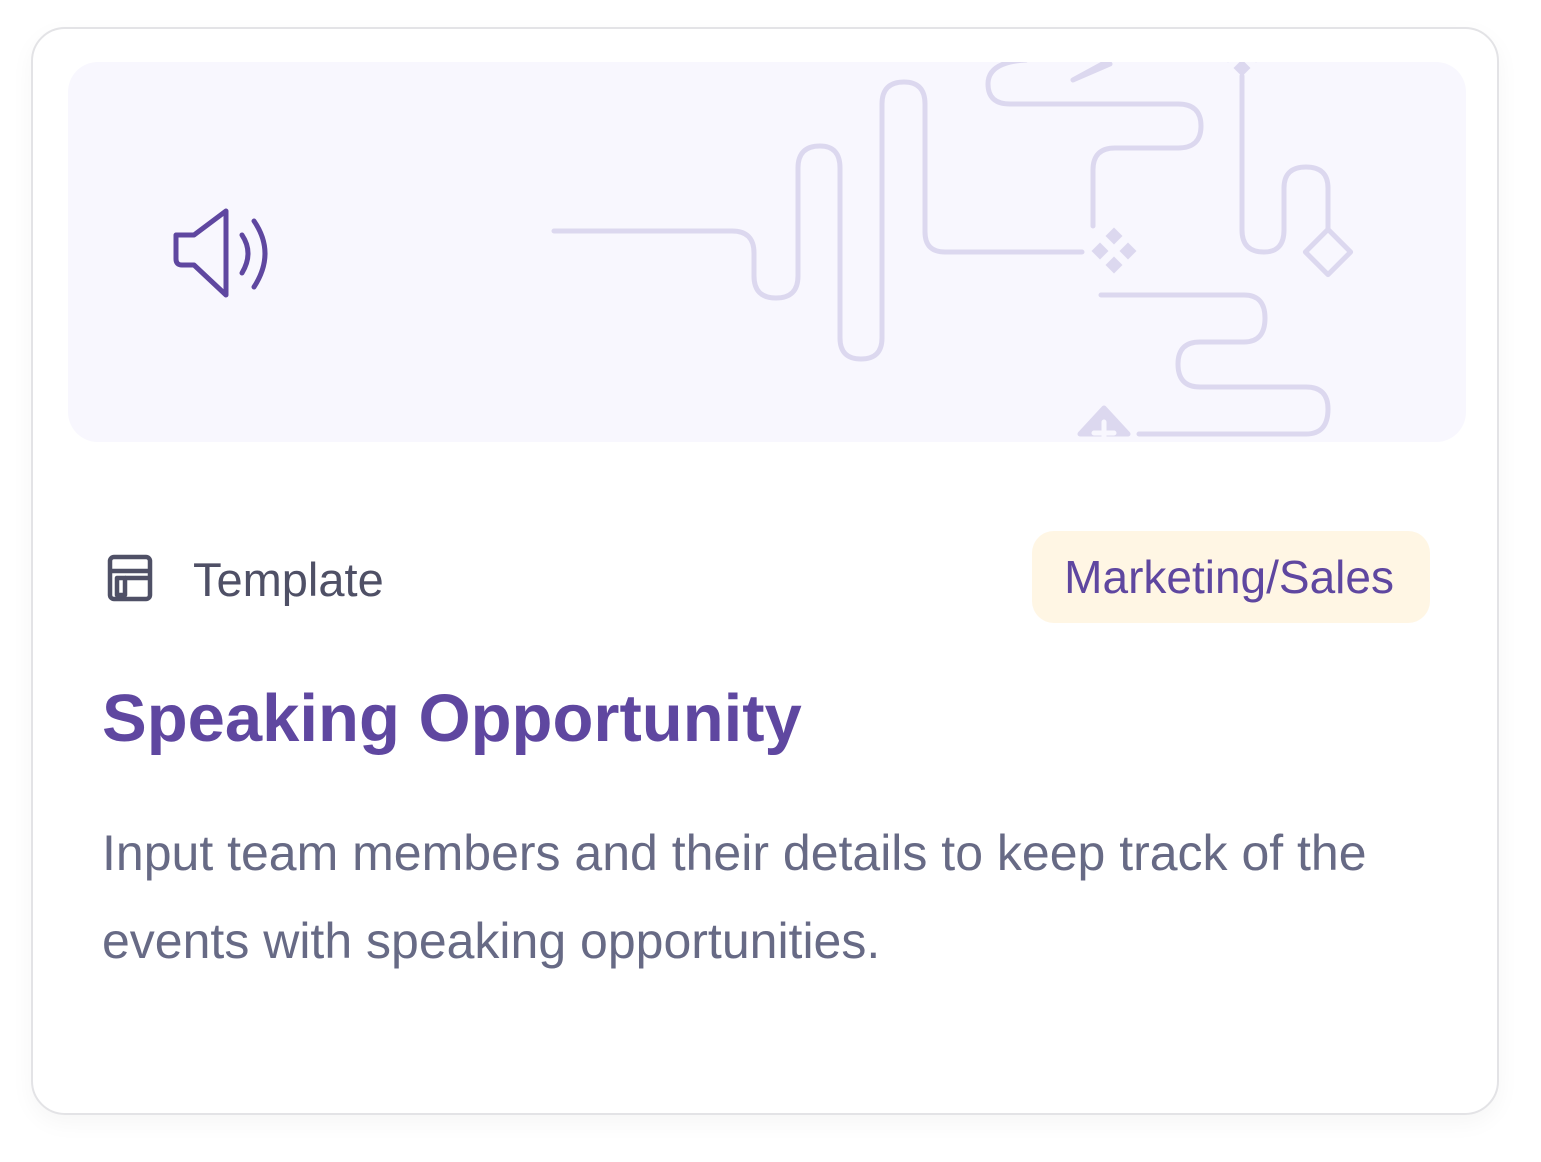  I want to click on card-type-label: Template, so click(288, 579).